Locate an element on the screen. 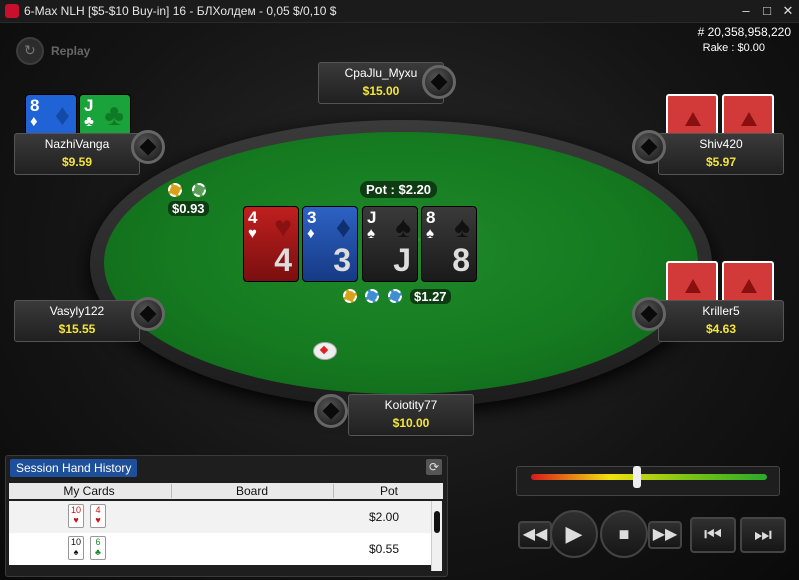  table-row: 10 ♥ 4 ♥ $2.00 is located at coordinates (221, 517).